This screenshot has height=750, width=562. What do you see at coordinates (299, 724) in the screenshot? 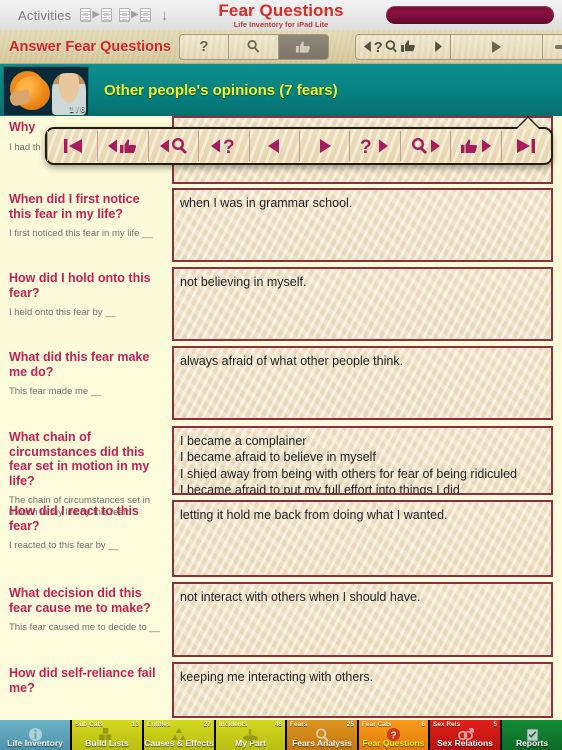
I see `tab-badge-label: Fears` at bounding box center [299, 724].